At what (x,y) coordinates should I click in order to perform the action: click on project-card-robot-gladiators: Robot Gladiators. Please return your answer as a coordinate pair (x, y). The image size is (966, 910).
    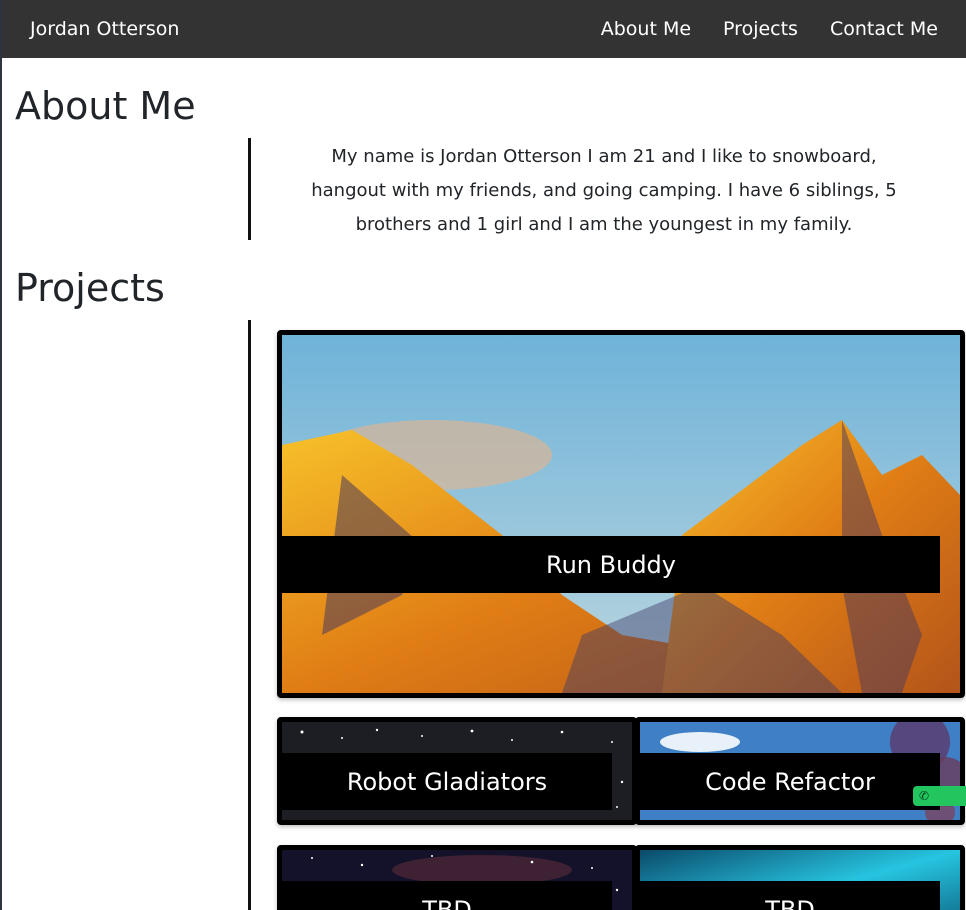
    Looking at the image, I should click on (457, 771).